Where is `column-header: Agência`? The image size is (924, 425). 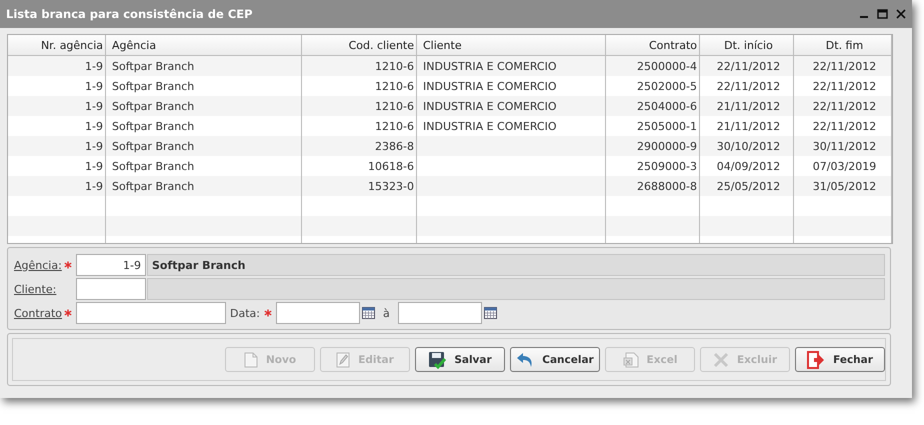
column-header: Agência is located at coordinates (204, 45).